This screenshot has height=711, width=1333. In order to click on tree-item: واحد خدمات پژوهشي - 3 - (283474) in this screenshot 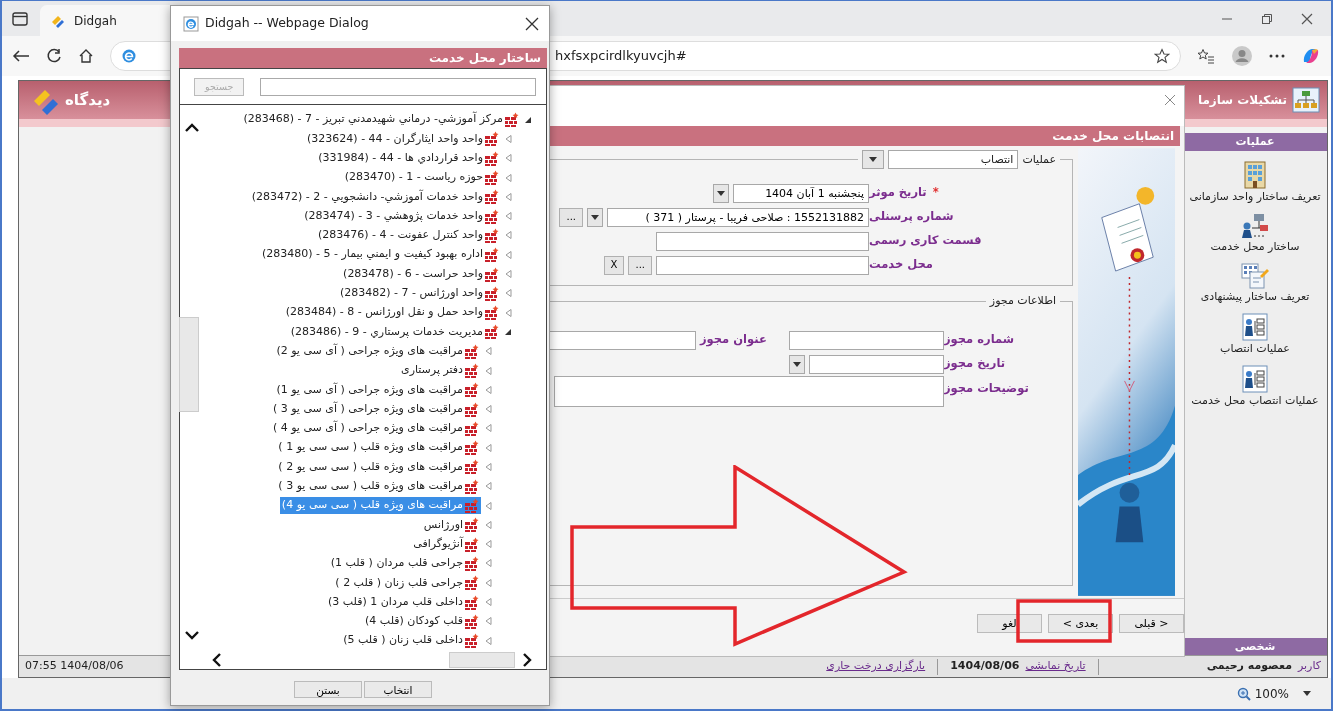, I will do `click(401, 216)`.